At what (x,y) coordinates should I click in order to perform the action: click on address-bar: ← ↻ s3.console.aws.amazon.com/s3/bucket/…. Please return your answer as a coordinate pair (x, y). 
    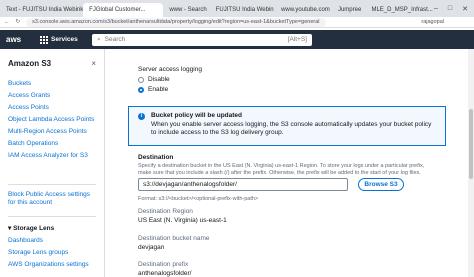
    Looking at the image, I should click on (237, 22).